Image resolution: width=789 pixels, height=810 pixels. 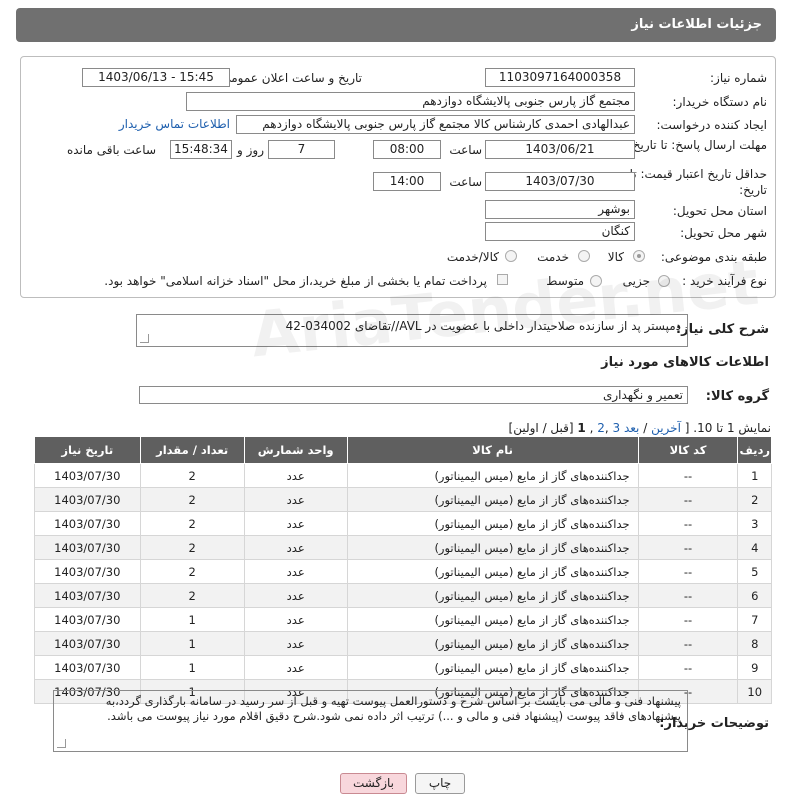 What do you see at coordinates (666, 428) in the screenshot?
I see `pagination-last-link: آخرین` at bounding box center [666, 428].